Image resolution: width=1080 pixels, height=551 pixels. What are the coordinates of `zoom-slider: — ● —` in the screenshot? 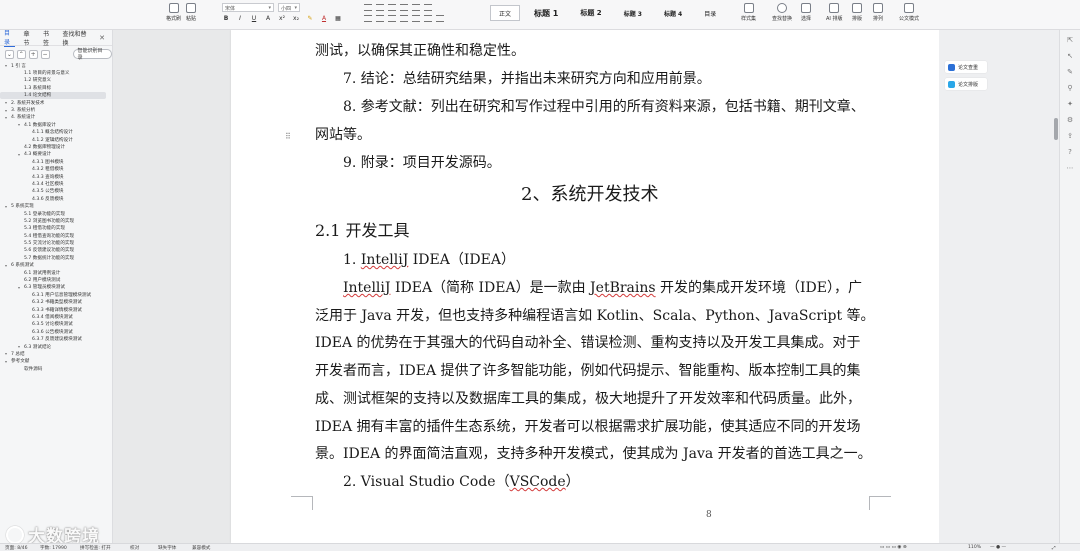 It's located at (998, 547).